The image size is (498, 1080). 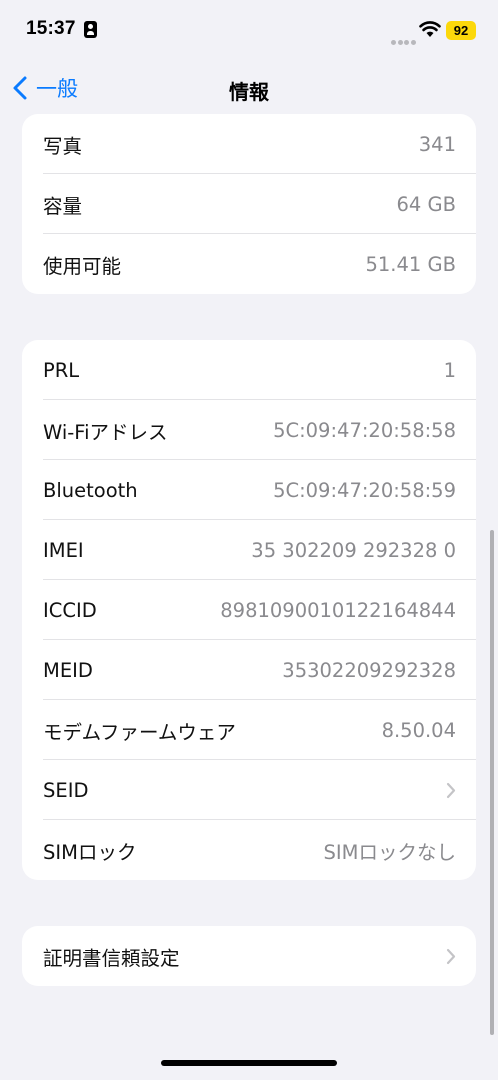 What do you see at coordinates (449, 370) in the screenshot?
I see `row-value: 1` at bounding box center [449, 370].